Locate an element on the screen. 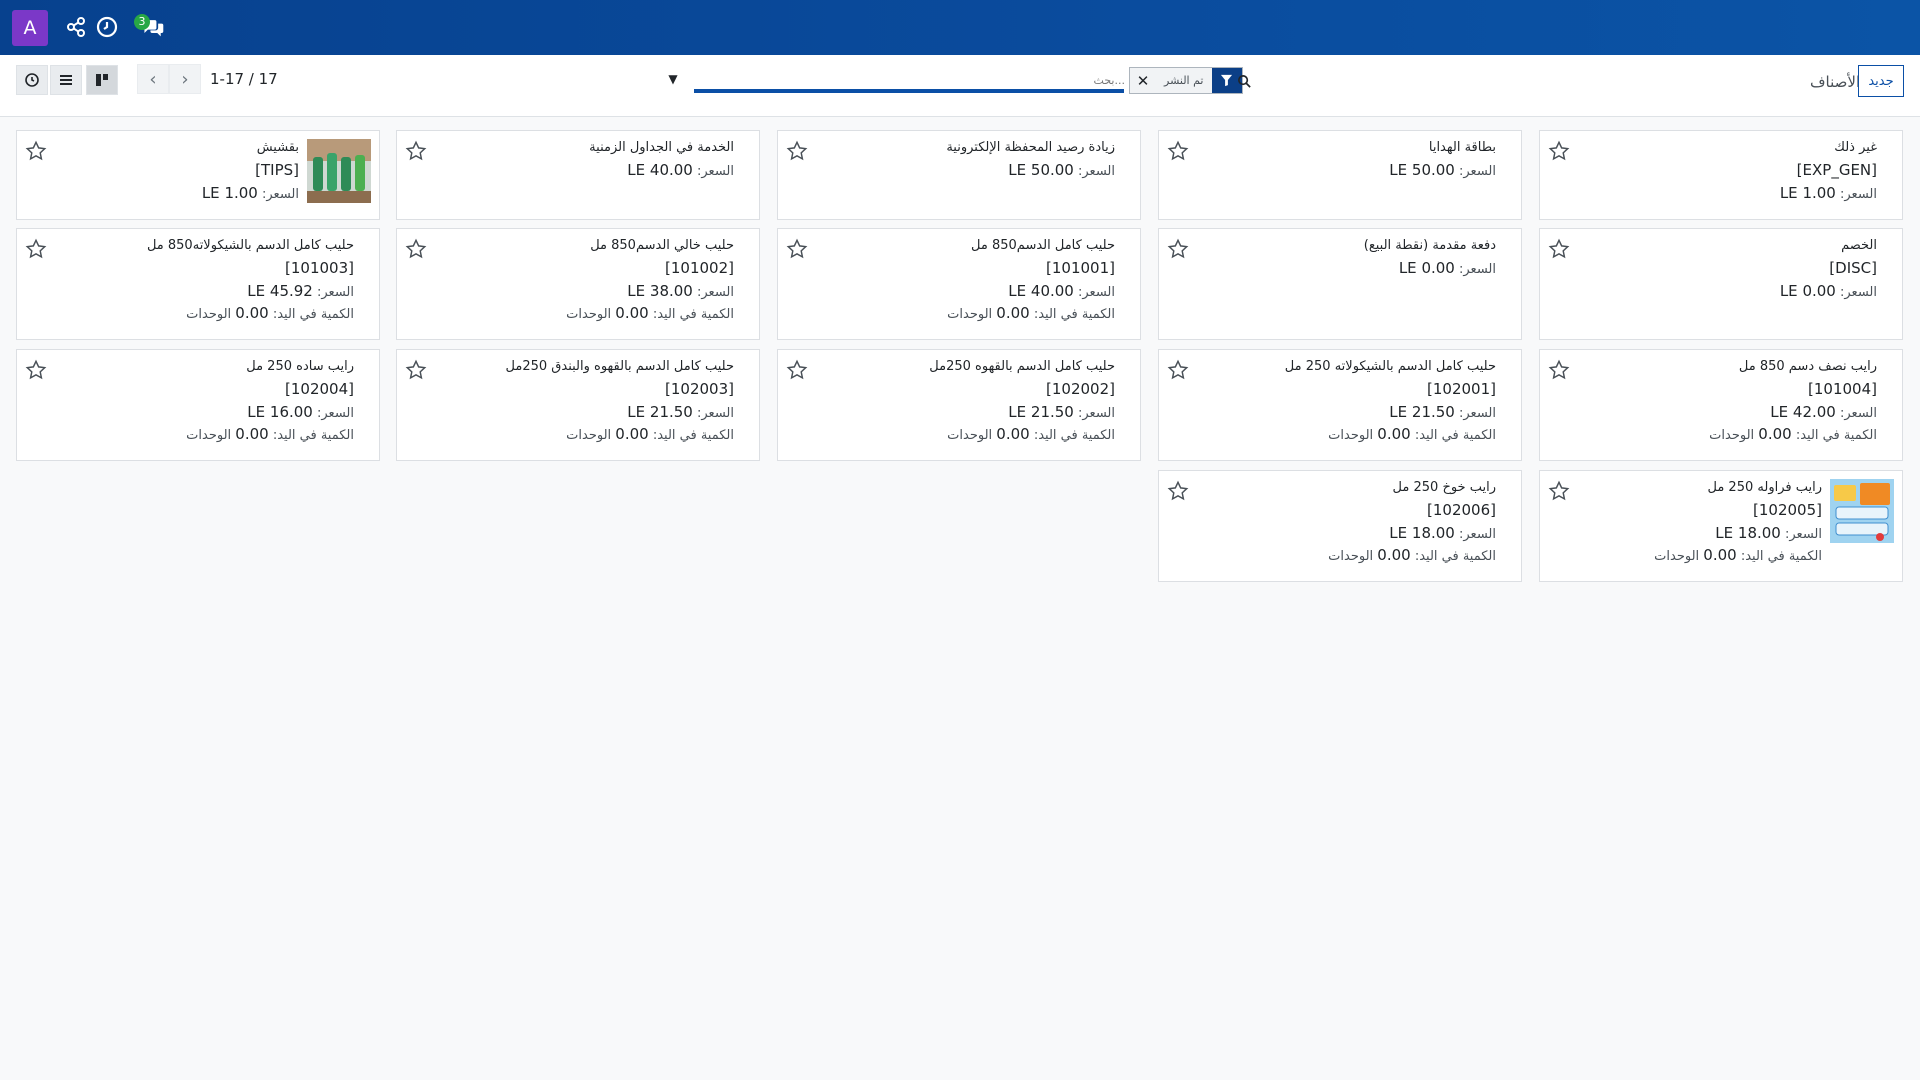 Image resolution: width=1920 pixels, height=1080 pixels. search-button is located at coordinates (1244, 81).